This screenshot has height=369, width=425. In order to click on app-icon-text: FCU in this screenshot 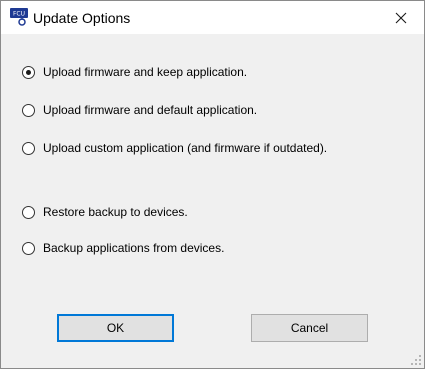, I will do `click(19, 14)`.